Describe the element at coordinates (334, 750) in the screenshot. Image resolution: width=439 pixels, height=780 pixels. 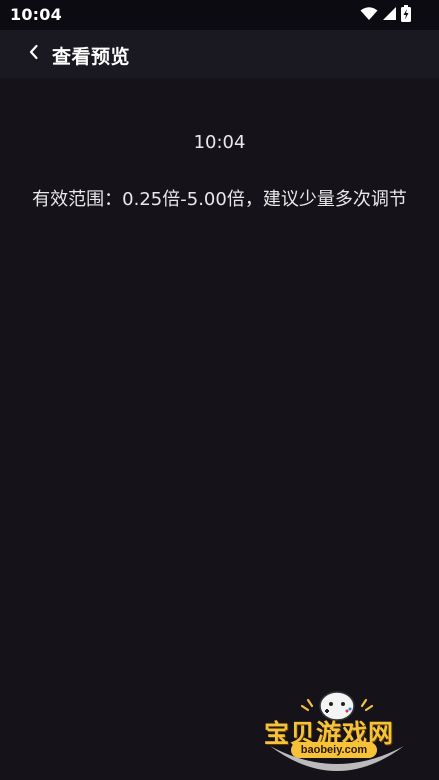
I see `watermark-url: baobeiy.com` at that location.